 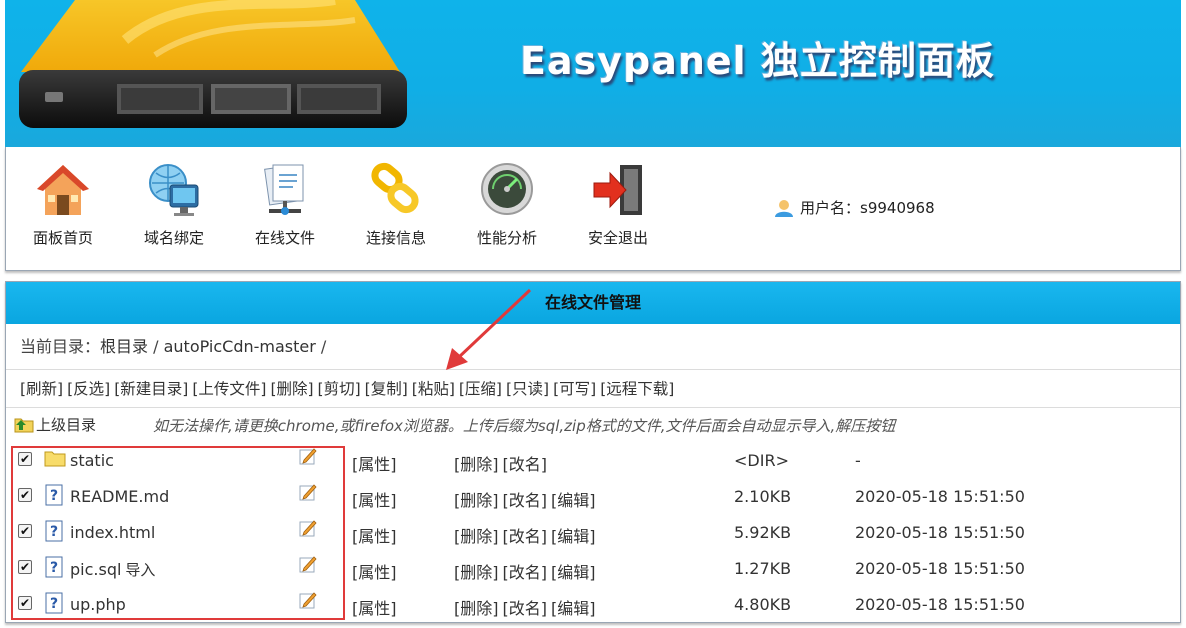 What do you see at coordinates (112, 532) in the screenshot?
I see `file-name-link: index.html` at bounding box center [112, 532].